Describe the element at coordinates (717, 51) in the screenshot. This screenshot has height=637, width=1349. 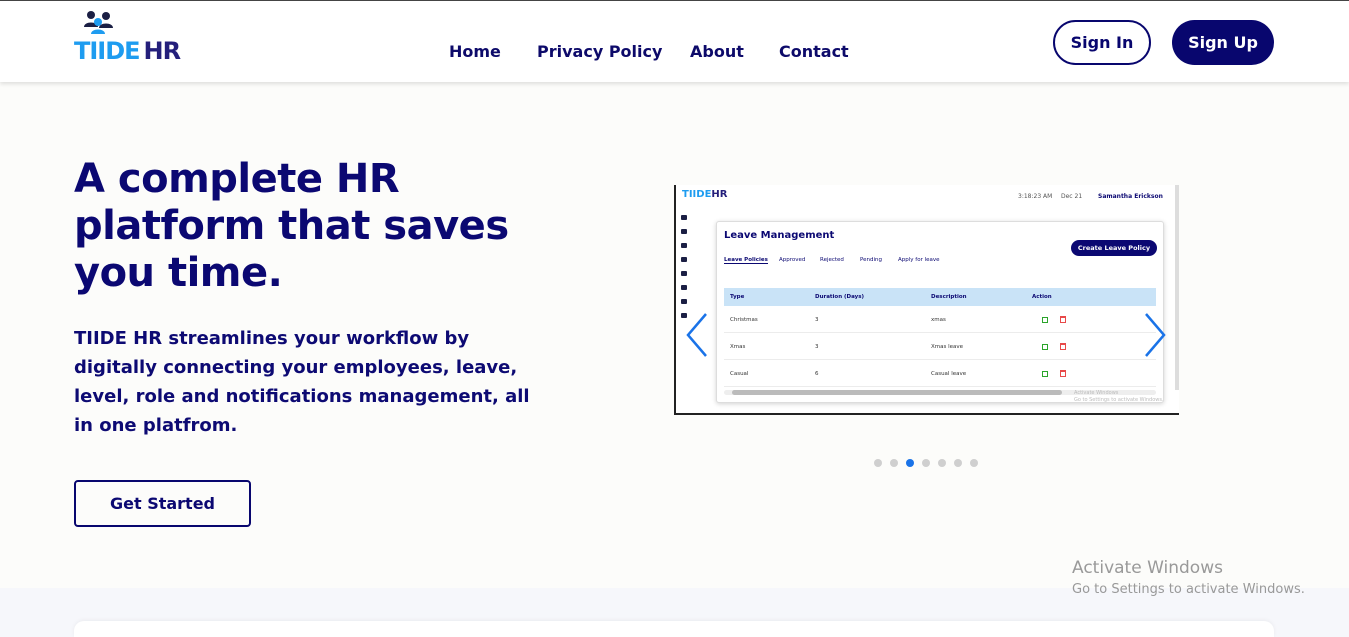
I see `nav-about: About` at that location.